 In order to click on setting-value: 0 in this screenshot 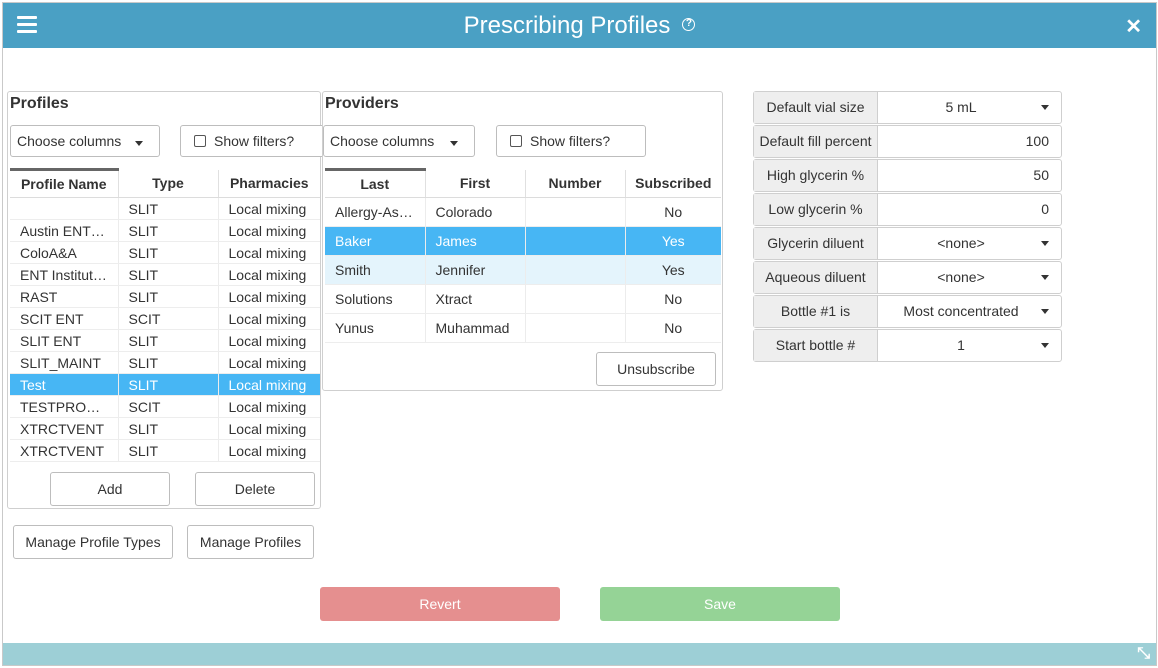, I will do `click(1045, 209)`.